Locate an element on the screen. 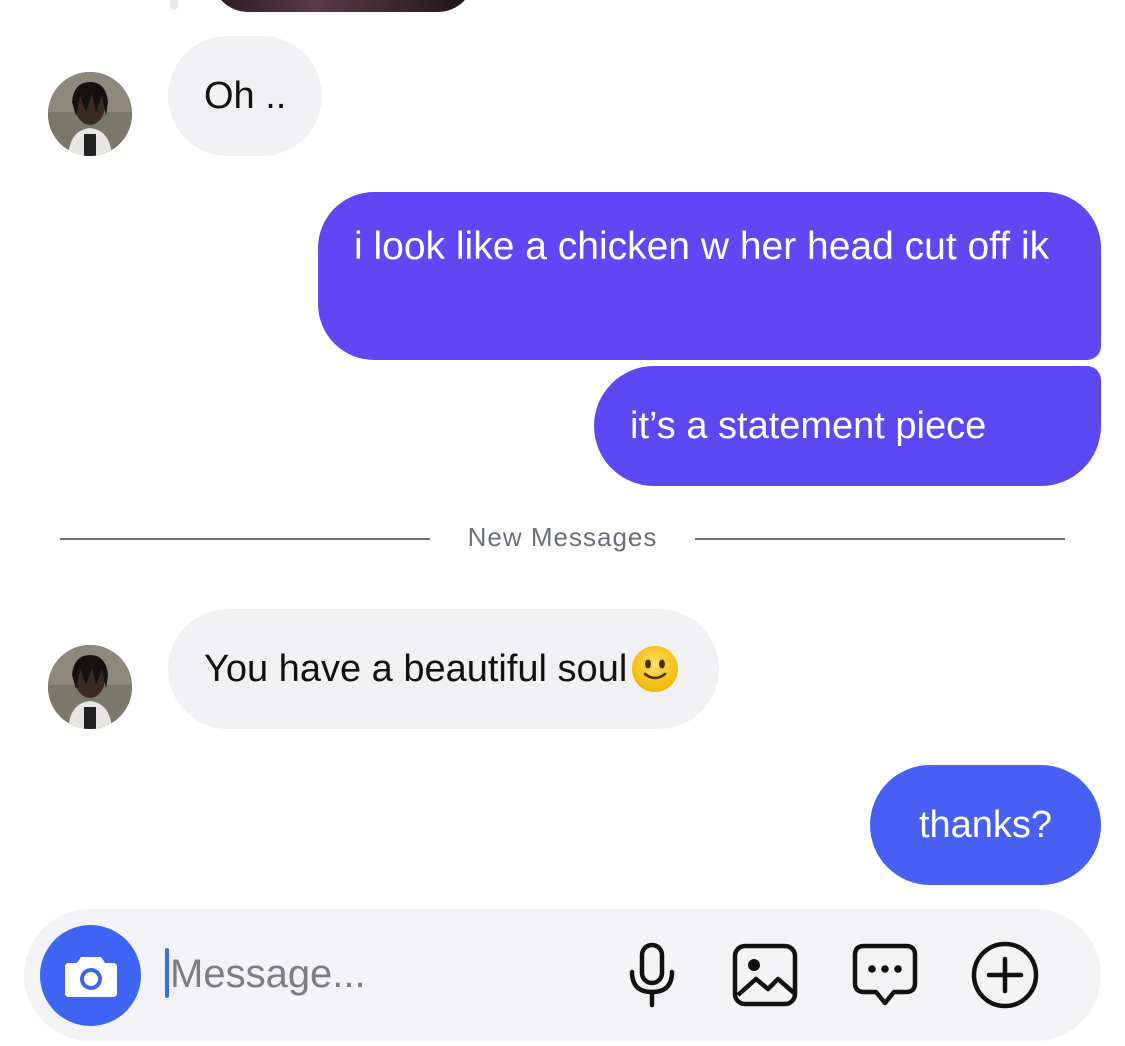  message-text: thanks? is located at coordinates (985, 825).